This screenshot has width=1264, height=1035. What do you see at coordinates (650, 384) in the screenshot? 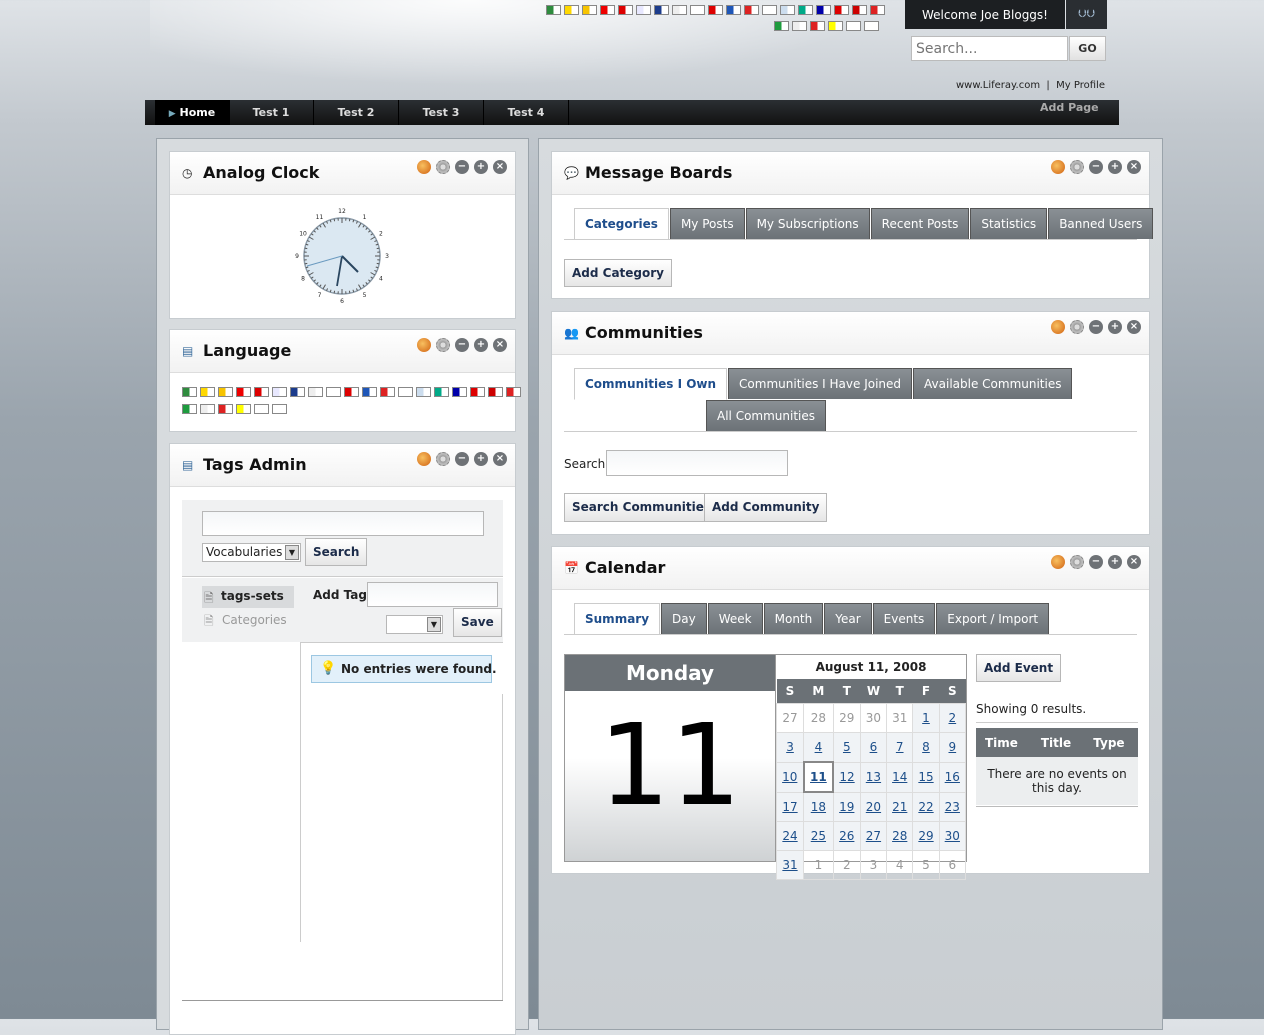
I see `tab-communities-i-own: Communities I Own` at bounding box center [650, 384].